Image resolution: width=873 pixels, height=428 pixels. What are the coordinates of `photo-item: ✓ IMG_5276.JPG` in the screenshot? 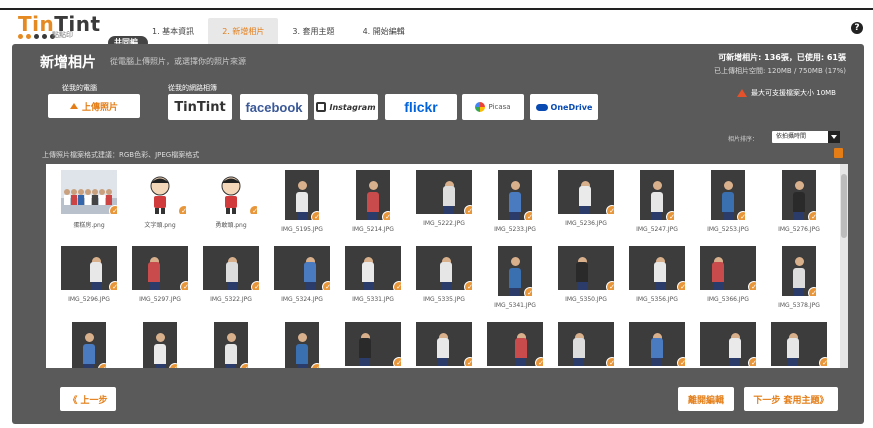 It's located at (799, 208).